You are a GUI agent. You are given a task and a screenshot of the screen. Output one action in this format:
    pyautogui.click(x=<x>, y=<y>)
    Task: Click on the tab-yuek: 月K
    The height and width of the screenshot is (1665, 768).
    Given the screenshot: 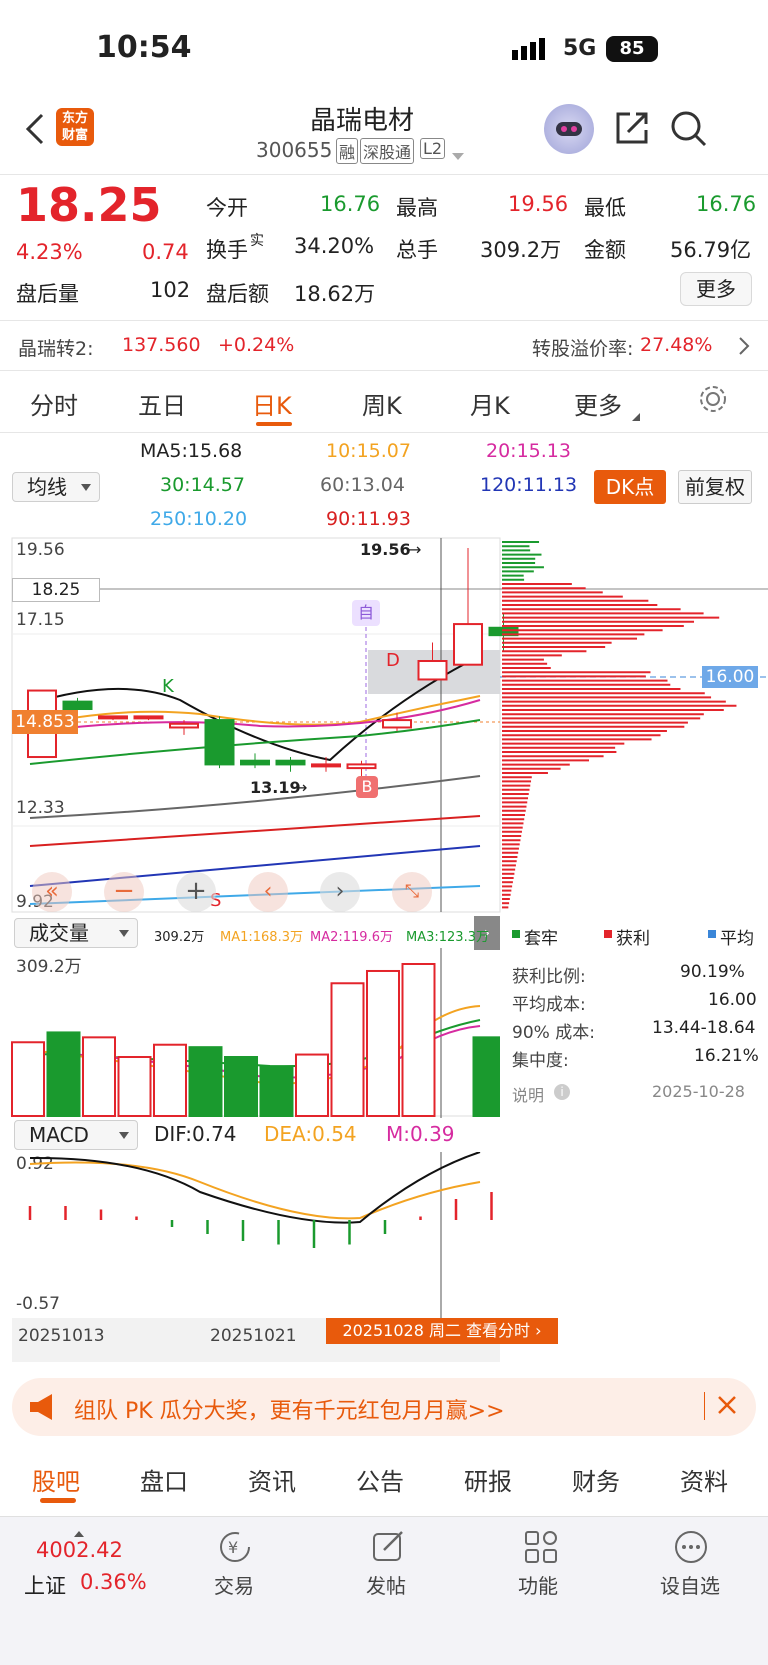 What is the action you would take?
    pyautogui.click(x=490, y=403)
    